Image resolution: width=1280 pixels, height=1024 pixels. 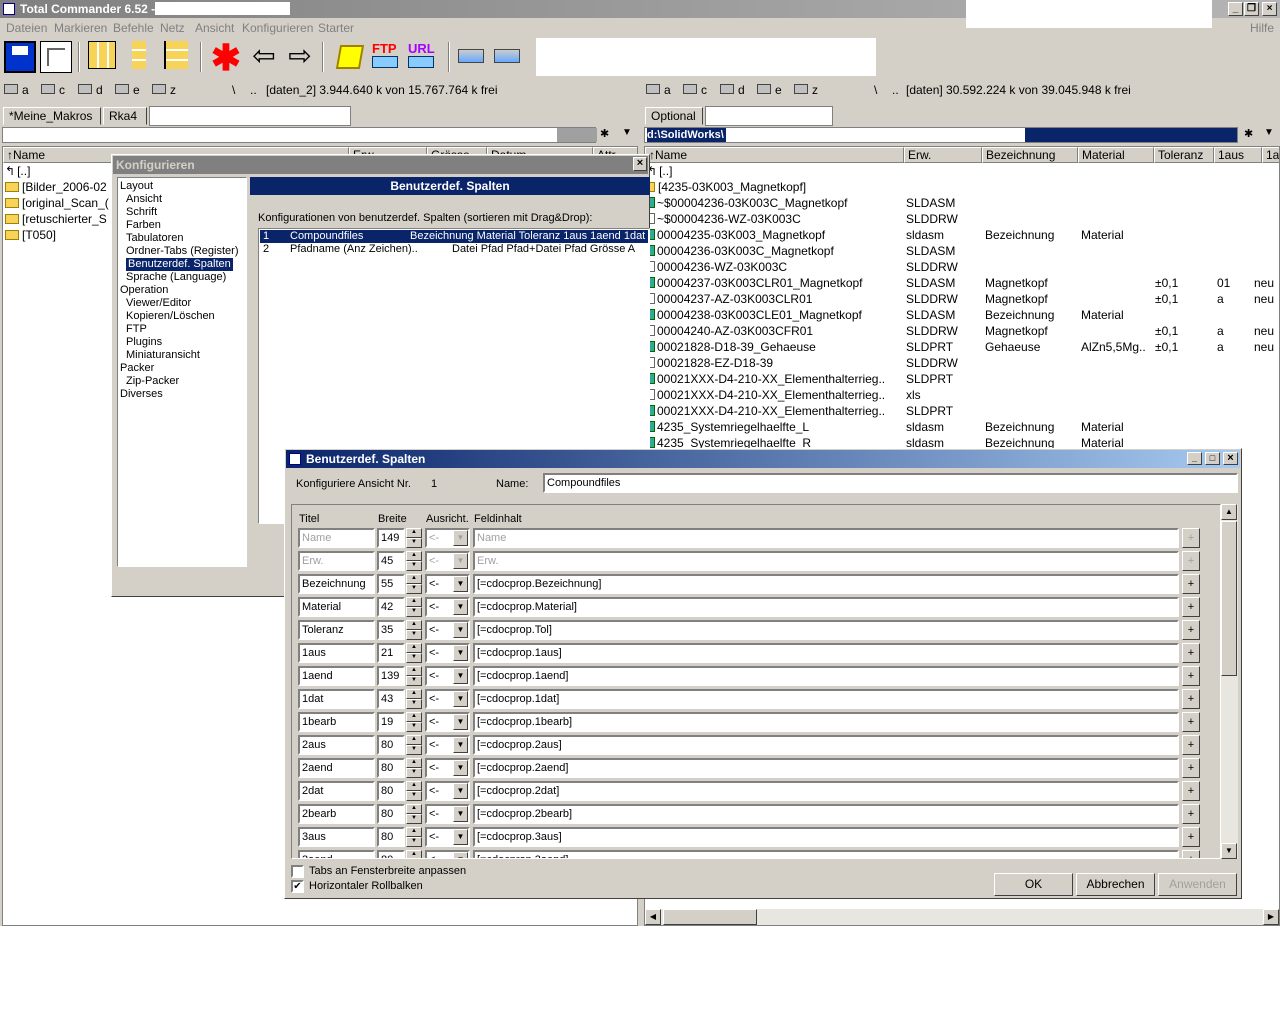 I want to click on menu-help: Hilfe, so click(x=1262, y=28).